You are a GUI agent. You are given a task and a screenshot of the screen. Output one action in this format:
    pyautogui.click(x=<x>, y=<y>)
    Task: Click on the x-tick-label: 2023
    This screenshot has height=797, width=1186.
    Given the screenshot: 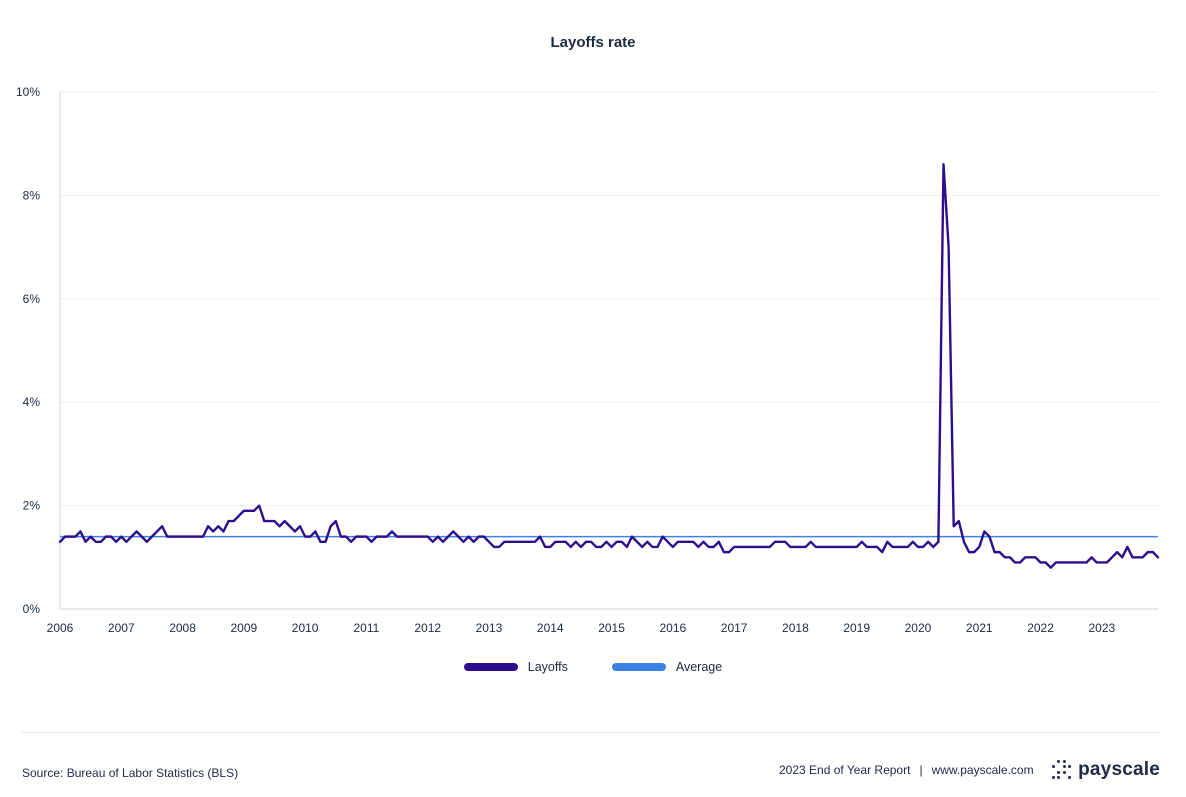 What is the action you would take?
    pyautogui.click(x=1101, y=628)
    